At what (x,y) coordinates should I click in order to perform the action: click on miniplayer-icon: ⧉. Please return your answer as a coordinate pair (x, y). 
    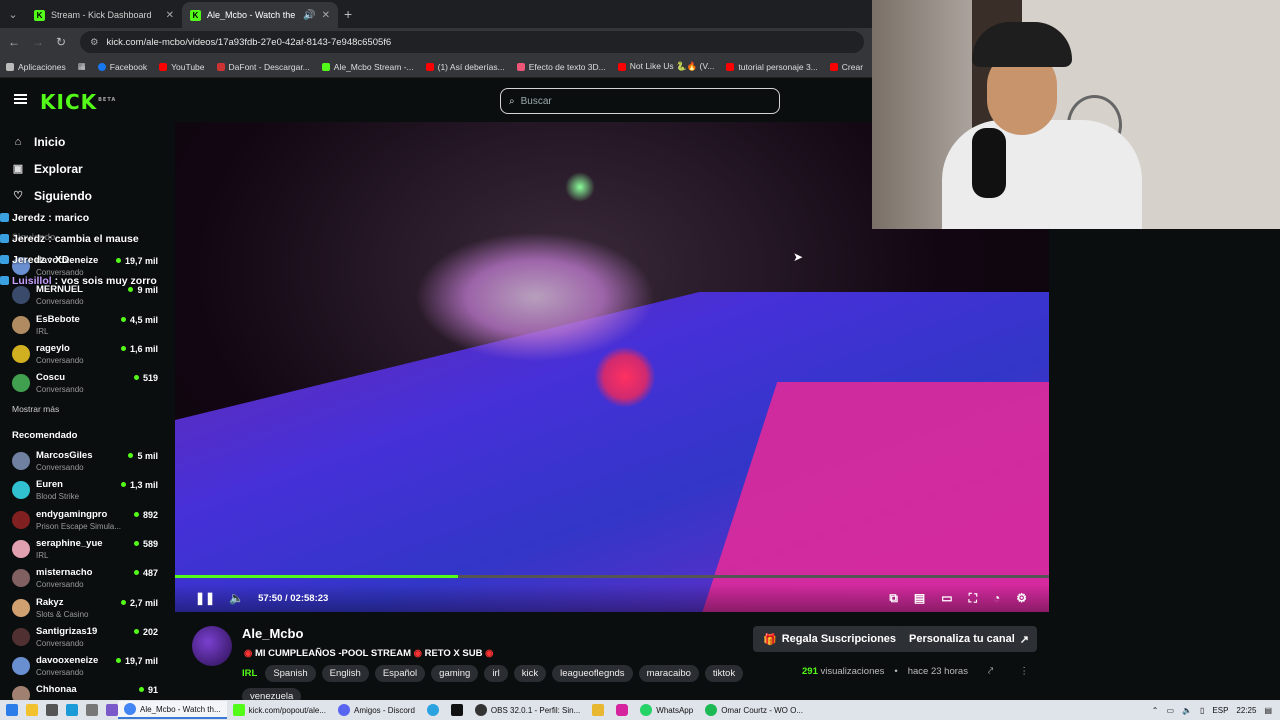
    Looking at the image, I should click on (893, 598).